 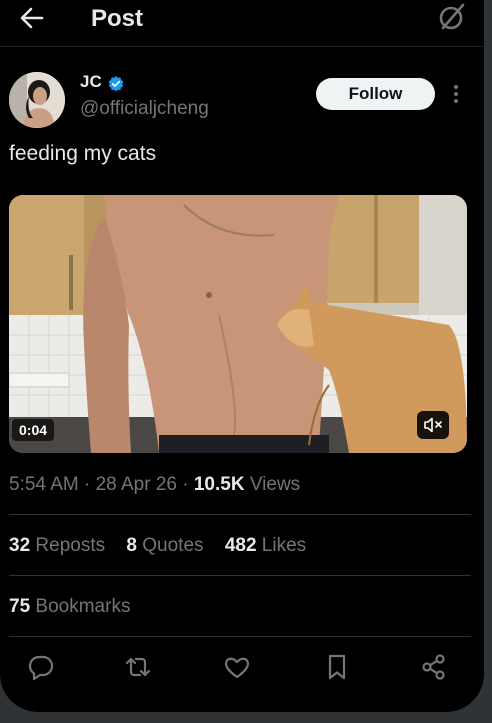 What do you see at coordinates (242, 23) in the screenshot?
I see `top-bar: Post` at bounding box center [242, 23].